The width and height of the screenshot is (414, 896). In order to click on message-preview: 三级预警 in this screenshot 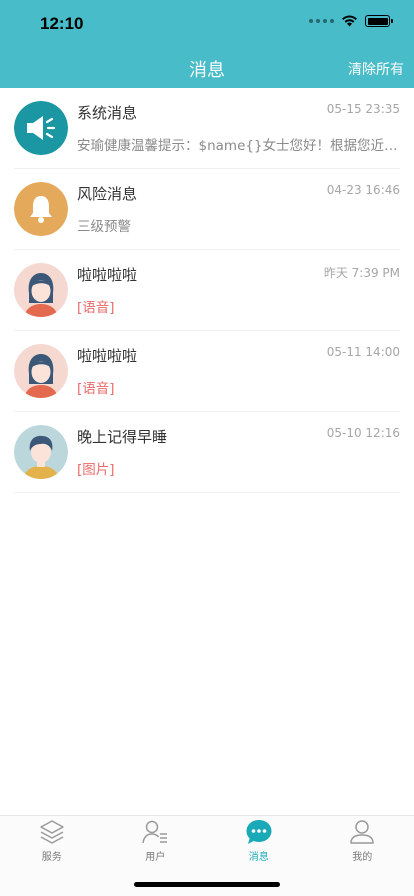, I will do `click(104, 227)`.